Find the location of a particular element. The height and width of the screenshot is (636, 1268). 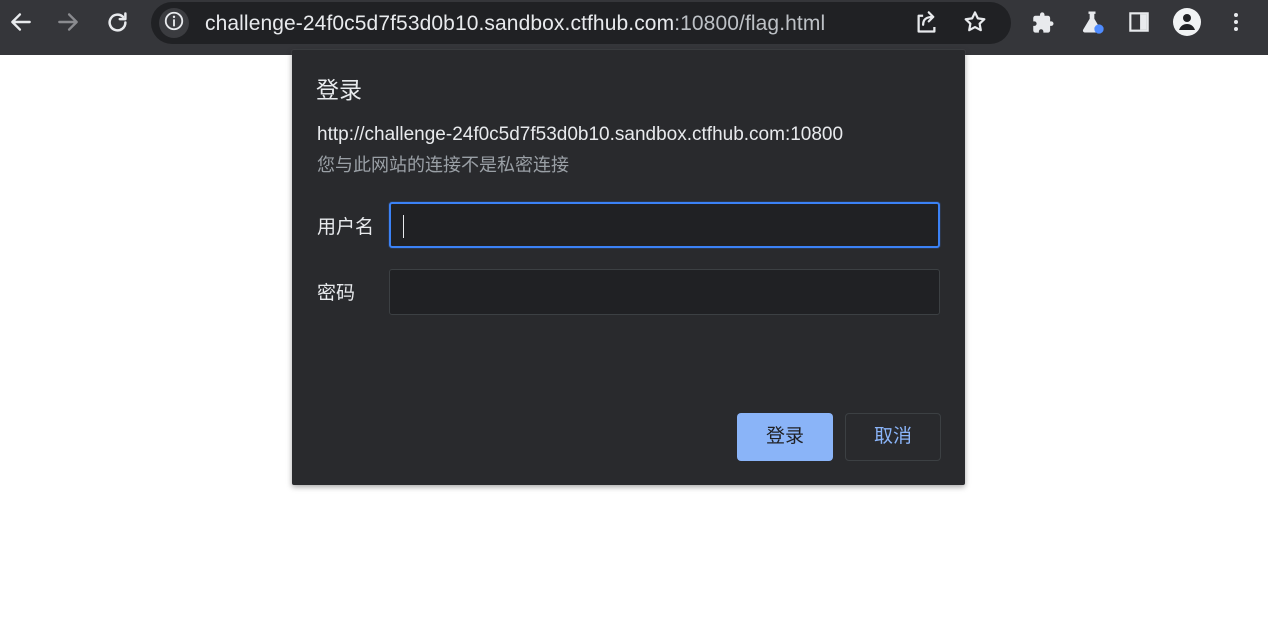

reload-icon is located at coordinates (117, 22).